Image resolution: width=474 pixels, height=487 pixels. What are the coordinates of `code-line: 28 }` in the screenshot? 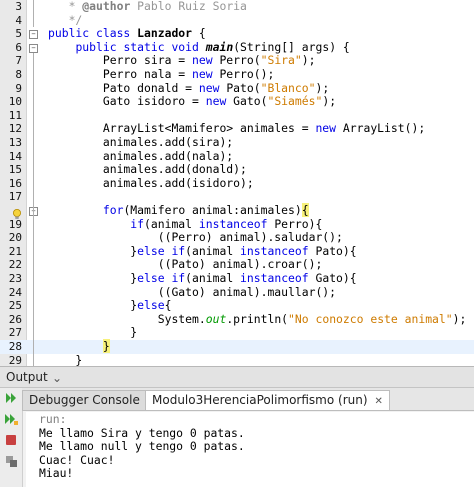 It's located at (237, 346).